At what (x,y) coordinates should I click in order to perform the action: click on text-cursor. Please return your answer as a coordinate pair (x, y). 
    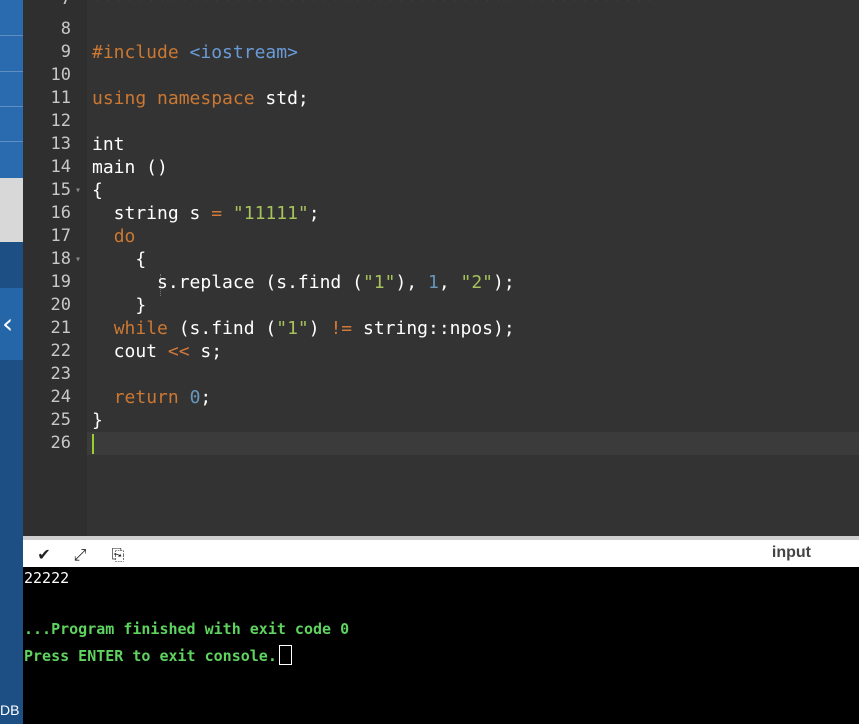
    Looking at the image, I should click on (93, 444).